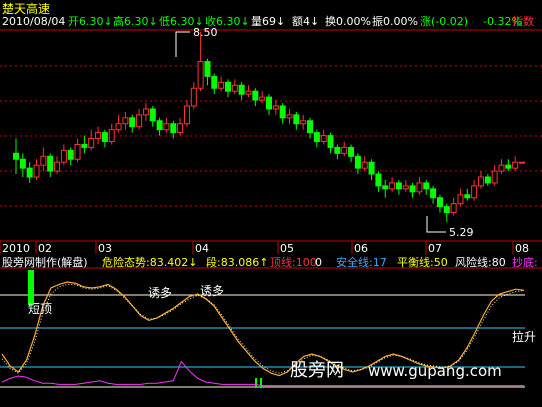 Image resolution: width=542 pixels, height=407 pixels. What do you see at coordinates (305, 21) in the screenshot?
I see `header-field-5: 额4↓` at bounding box center [305, 21].